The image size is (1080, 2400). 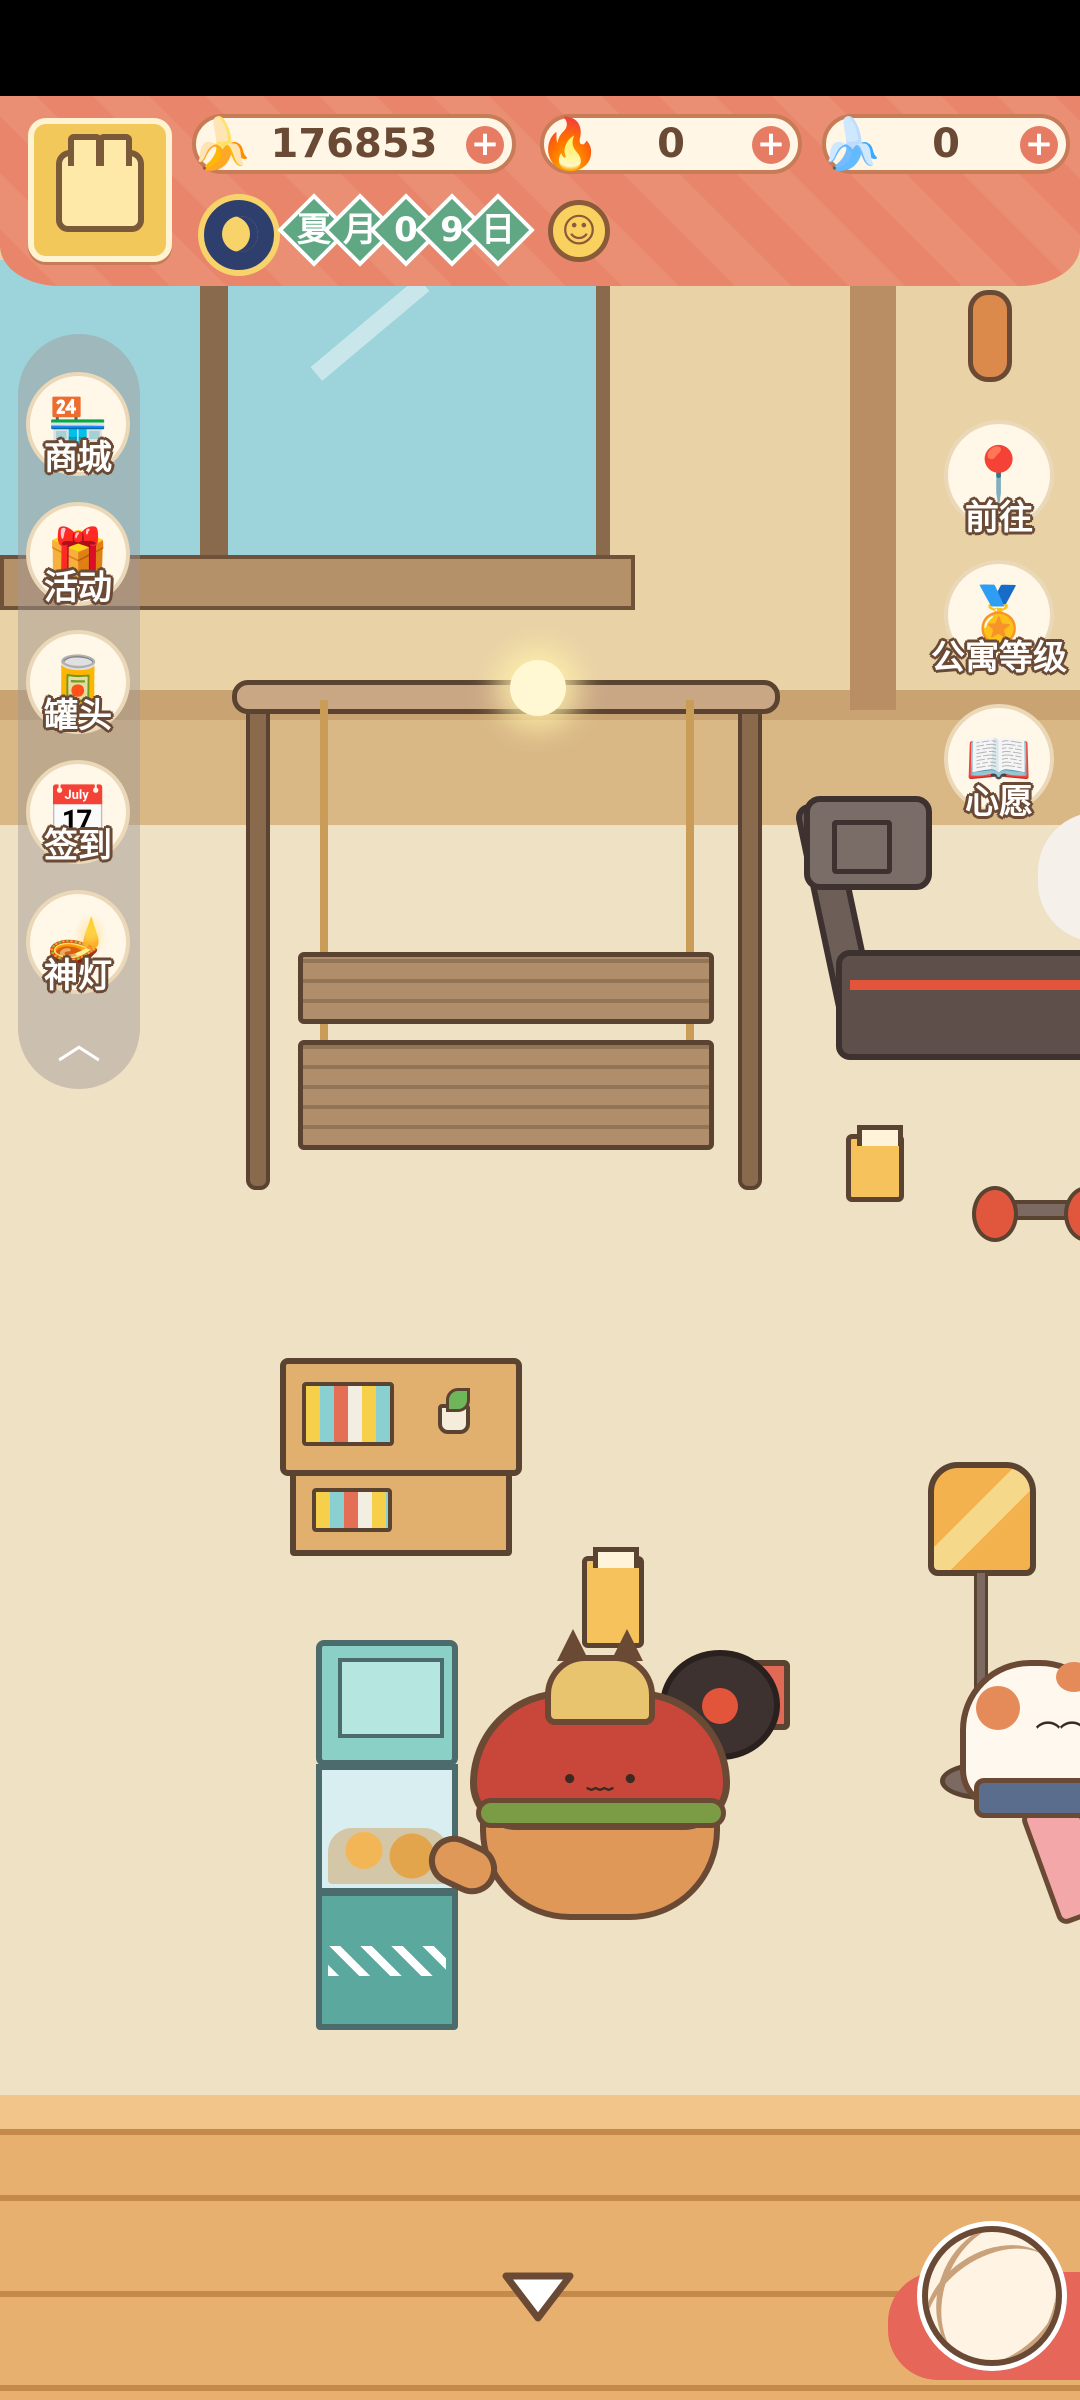 I want to click on status-bar, so click(x=540, y=48).